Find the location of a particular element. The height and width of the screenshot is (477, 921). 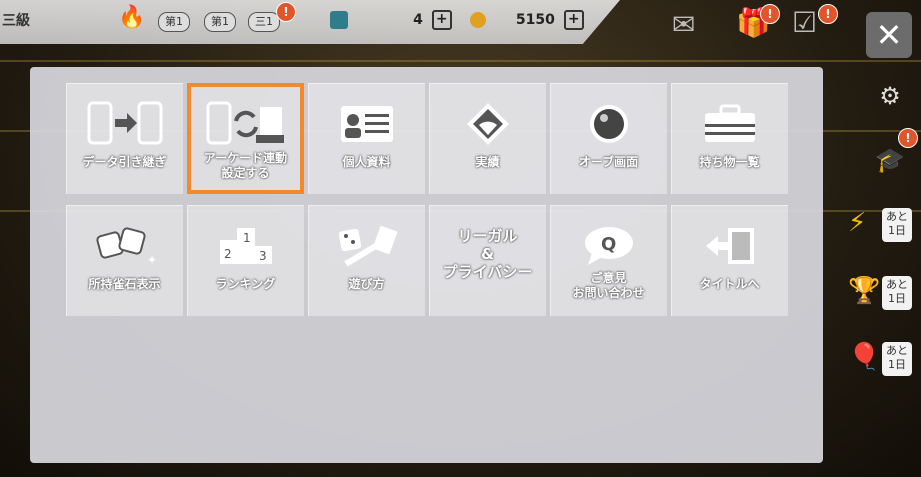

add-coin-button: + is located at coordinates (573, 20).